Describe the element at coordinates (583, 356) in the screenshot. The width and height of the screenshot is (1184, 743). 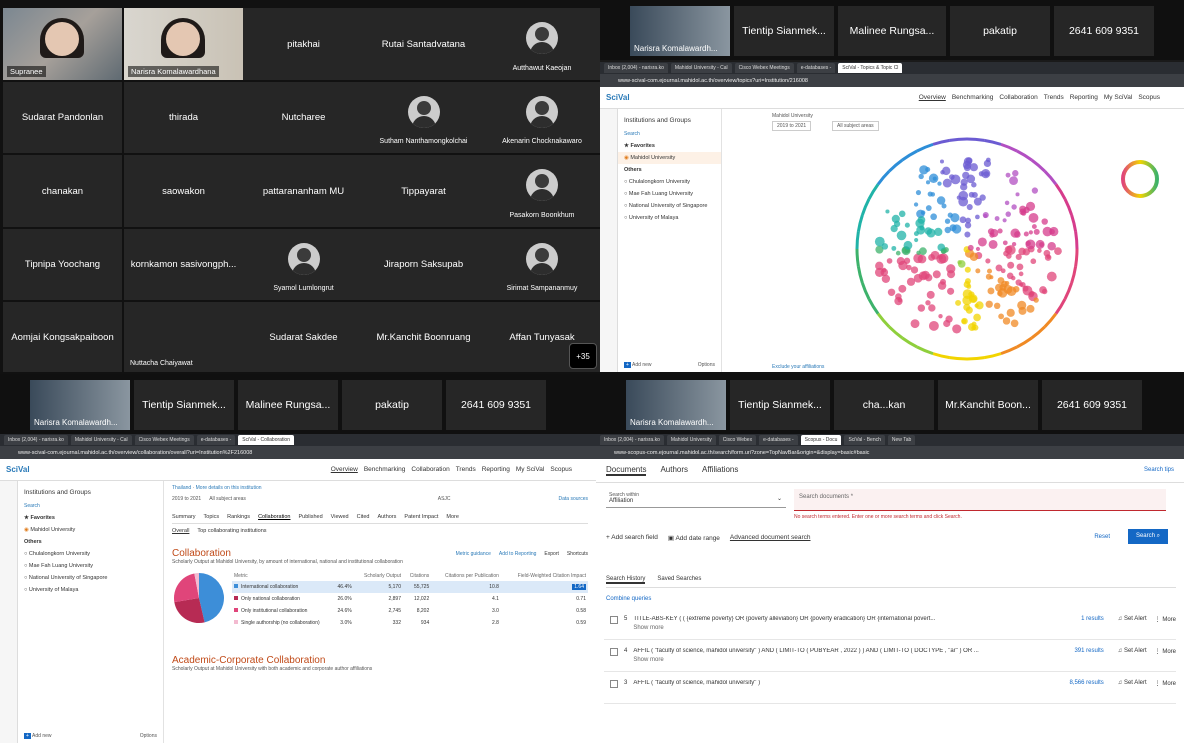
I see `more-participants-button: +35` at that location.